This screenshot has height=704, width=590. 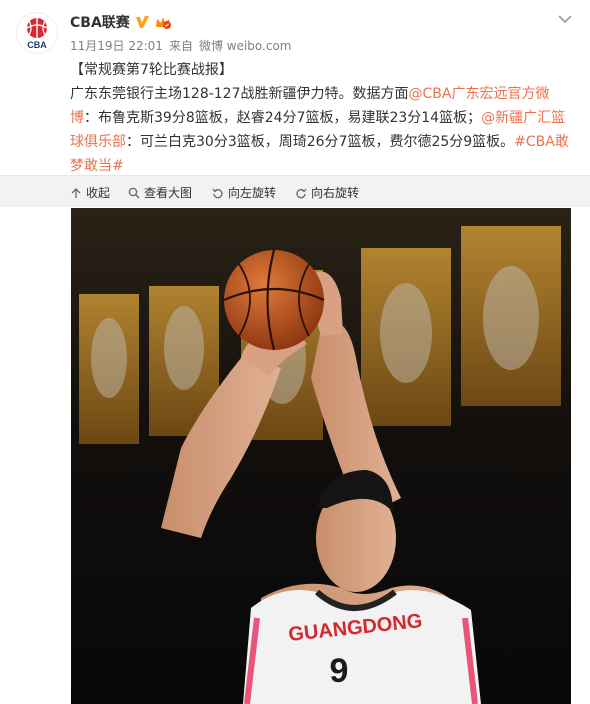 I want to click on post-segment-c: ：可兰白克30分3篮板，周琦26分7篮板，费尔德25分9篮板。, so click(x=320, y=142).